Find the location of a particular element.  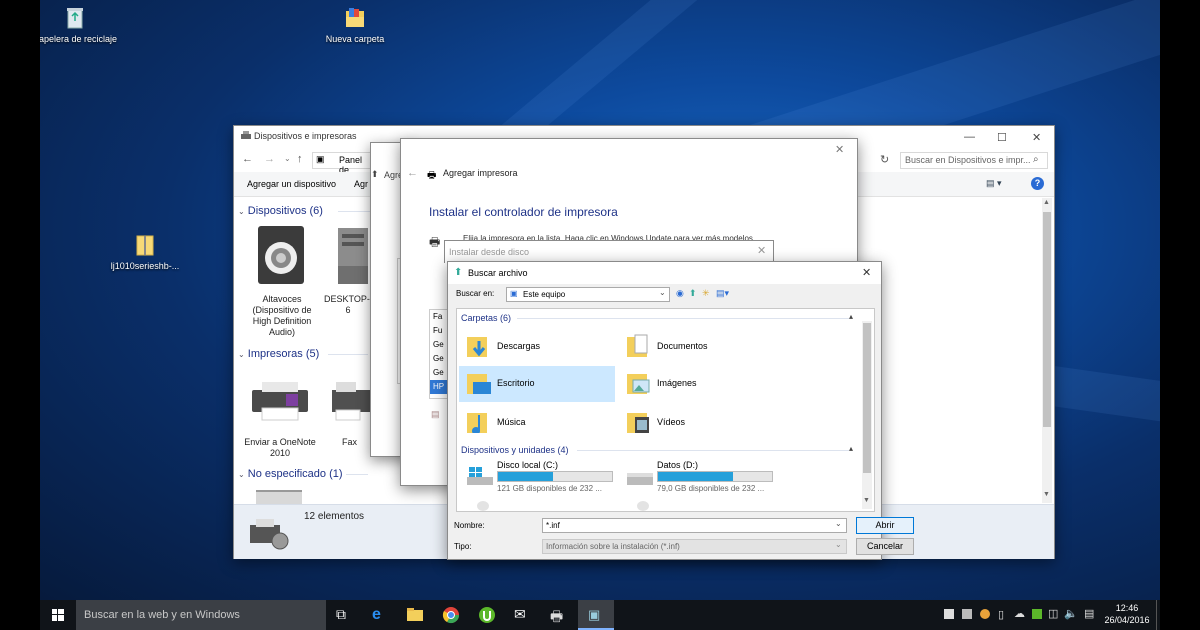

control-panel-taskbar-button: ▣ is located at coordinates (596, 615).